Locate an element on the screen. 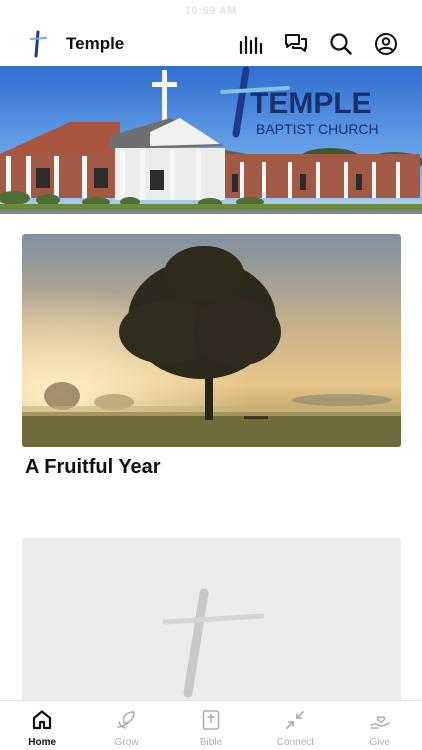  profile-icon is located at coordinates (385, 44).